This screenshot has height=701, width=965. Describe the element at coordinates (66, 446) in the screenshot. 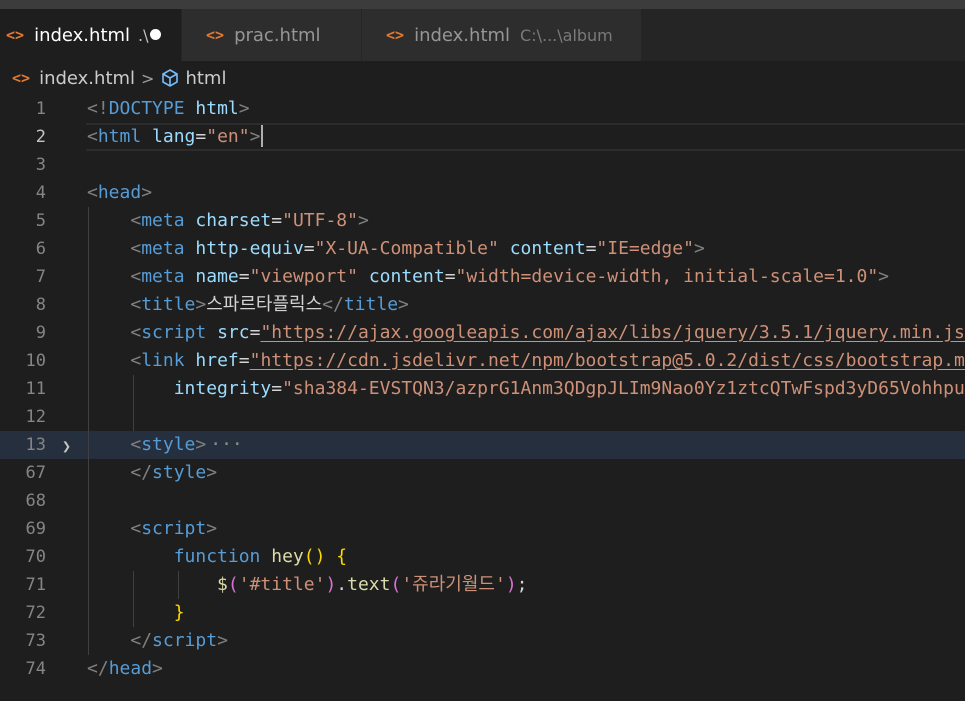

I see `fold-chevron-icon: ❯` at that location.